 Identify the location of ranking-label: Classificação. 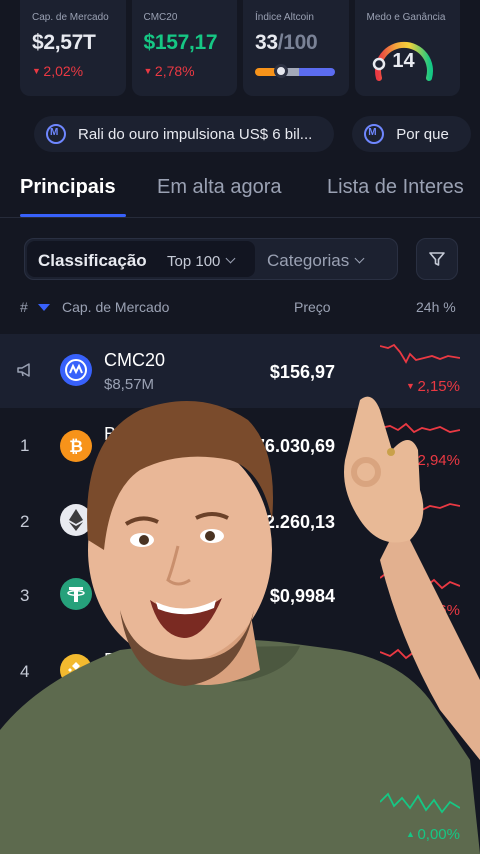
(92, 261).